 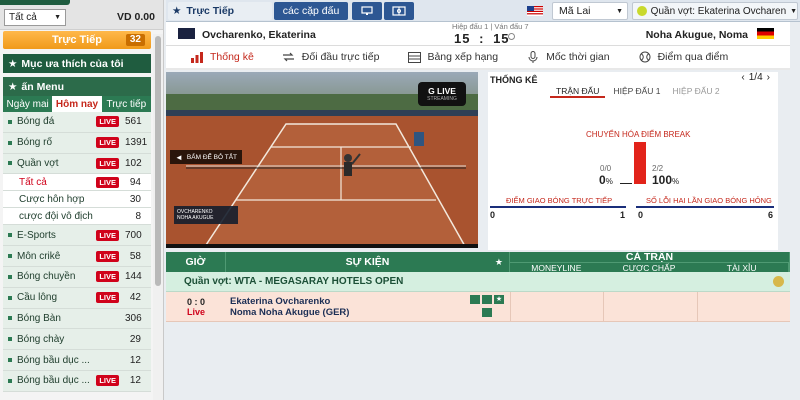 I want to click on collapse-icon, so click(x=778, y=281).